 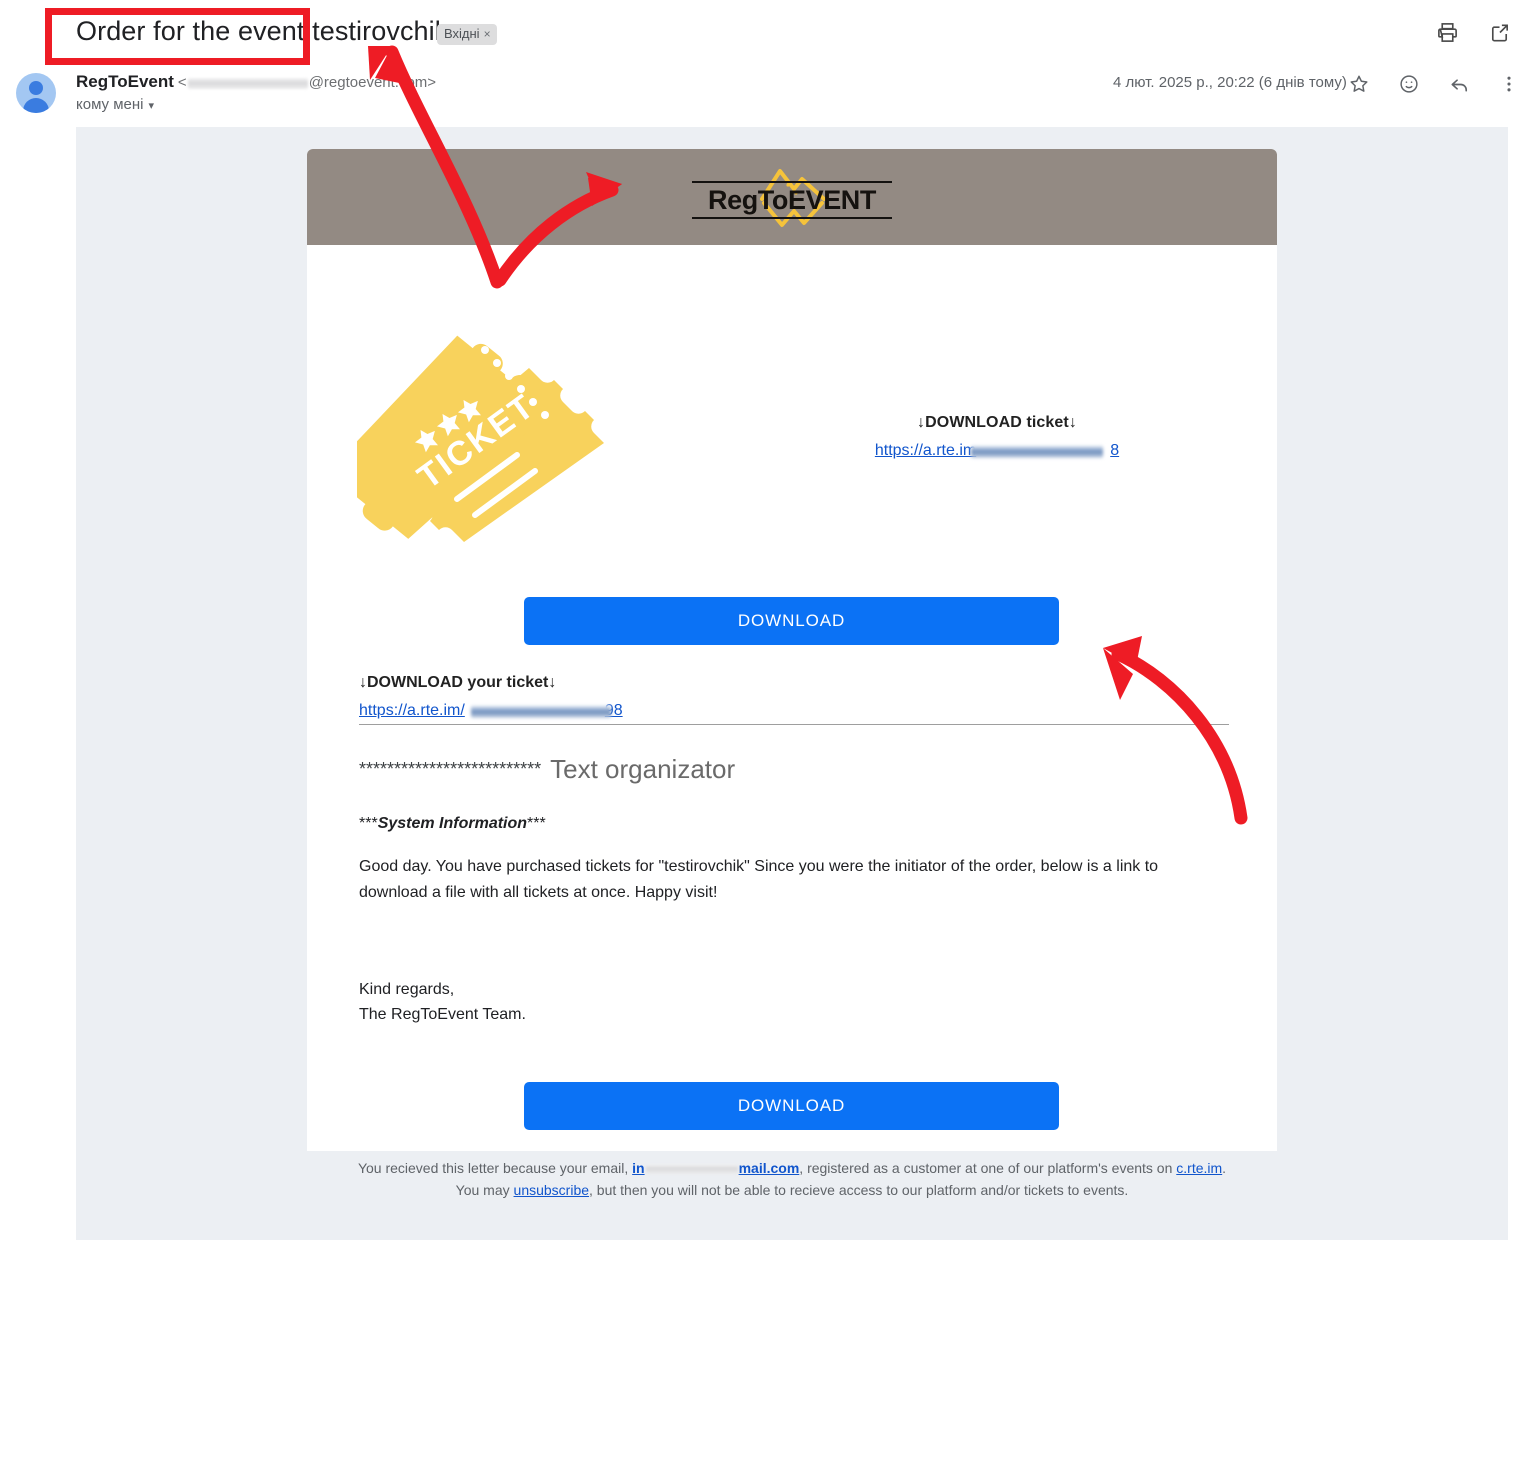 I want to click on redacted-footer-email, so click(x=691, y=1169).